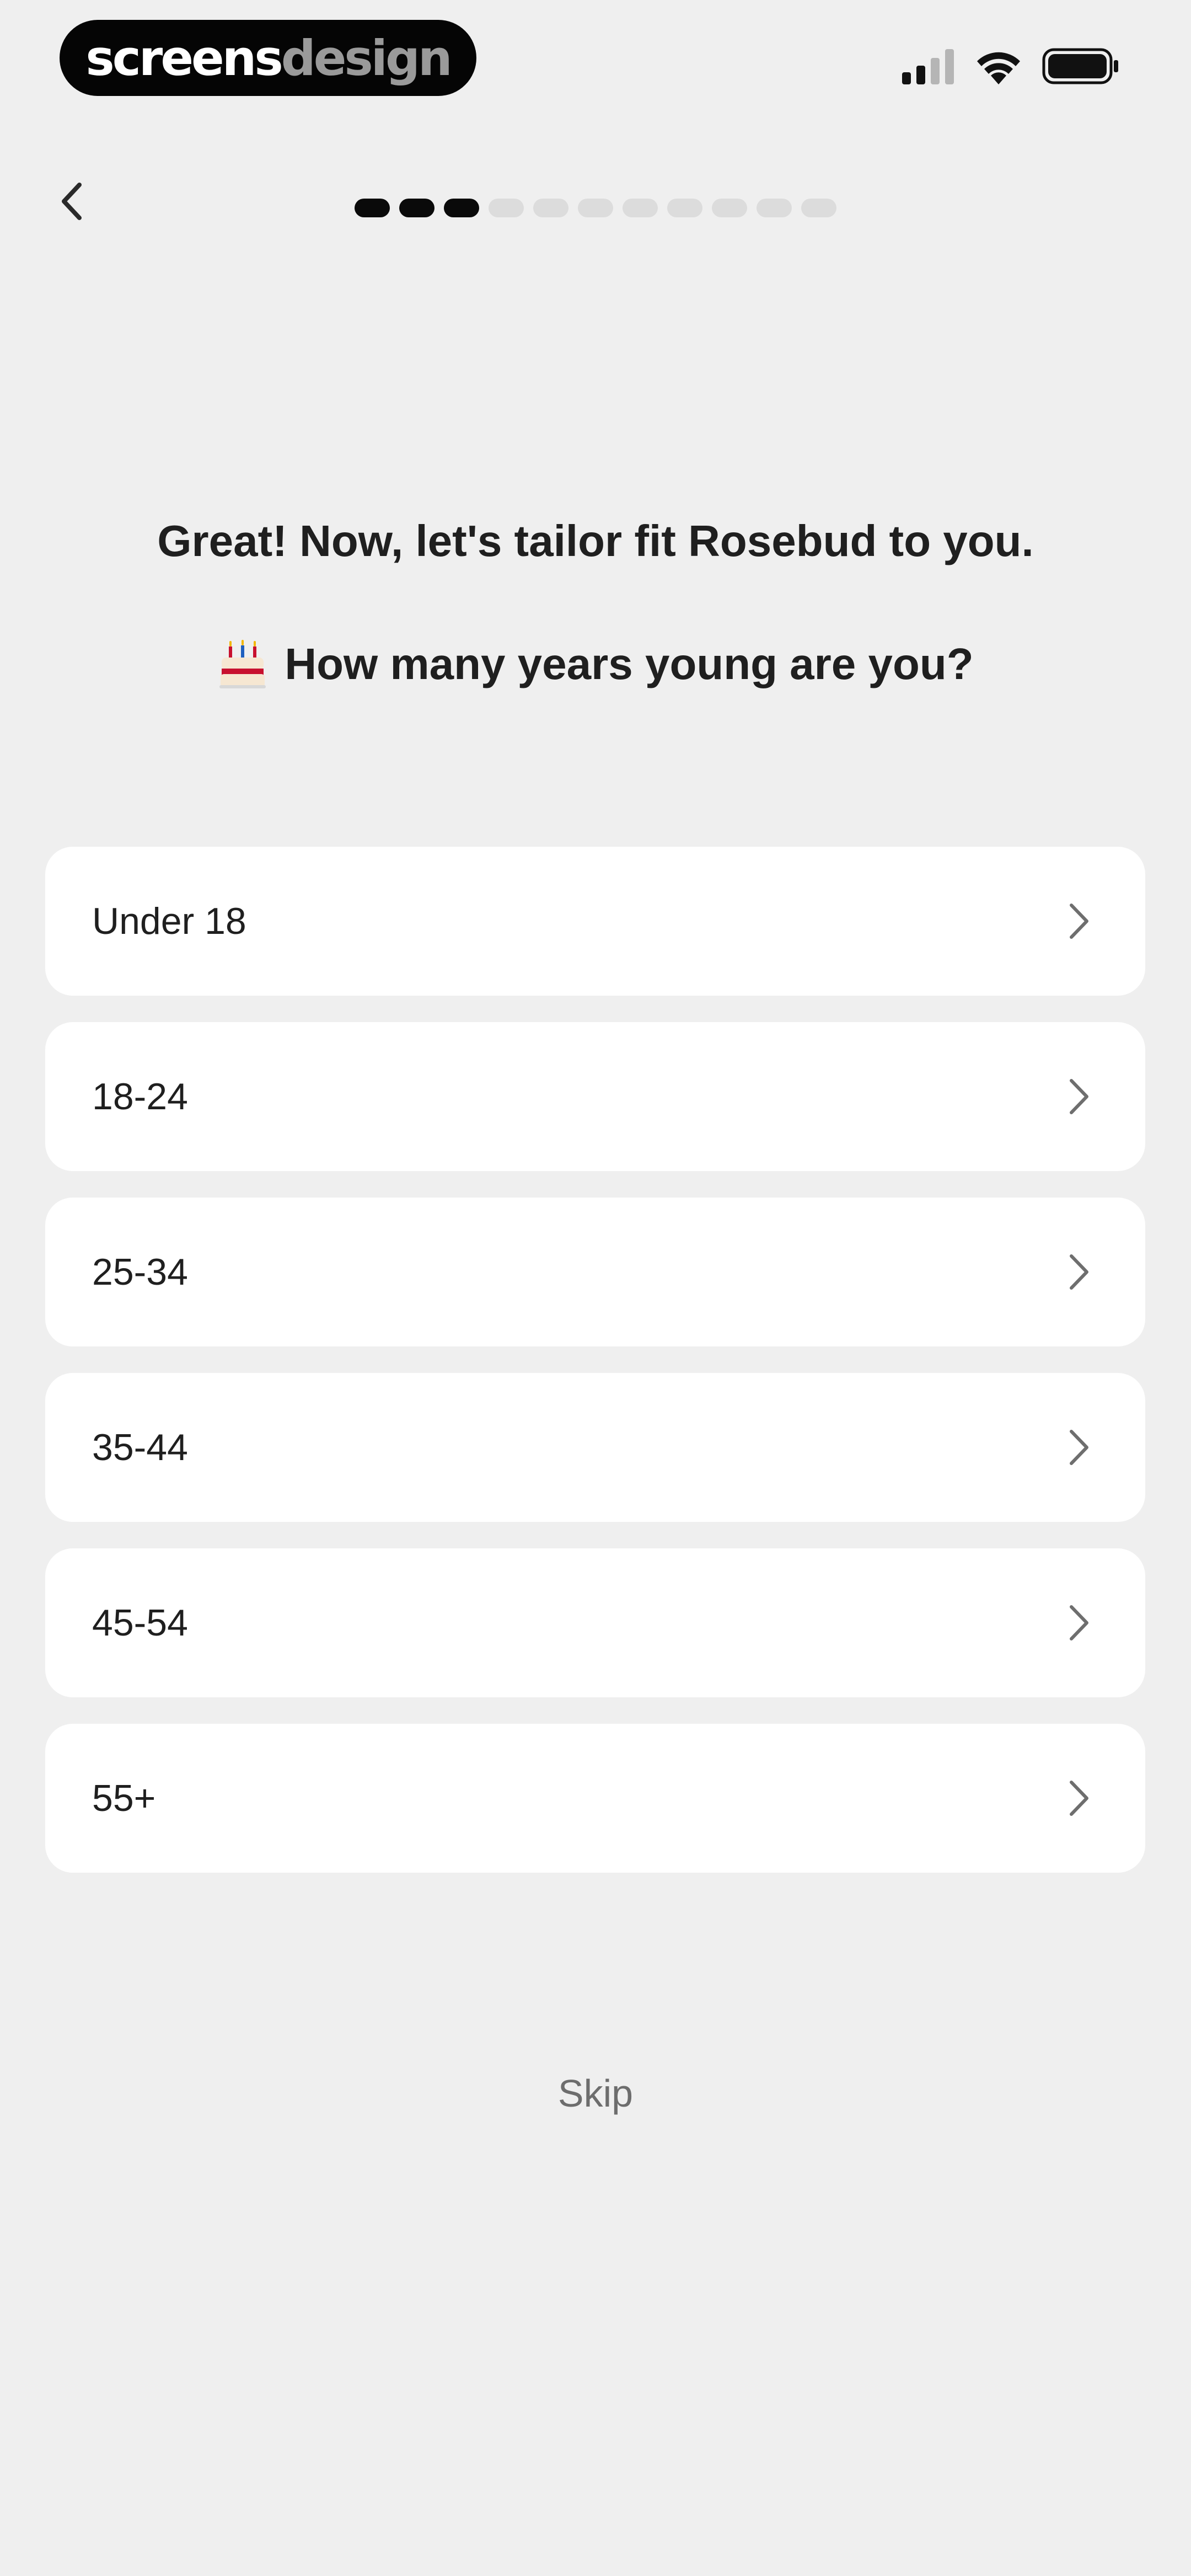 The height and width of the screenshot is (2576, 1191). What do you see at coordinates (243, 664) in the screenshot?
I see `birthday-cake-icon` at bounding box center [243, 664].